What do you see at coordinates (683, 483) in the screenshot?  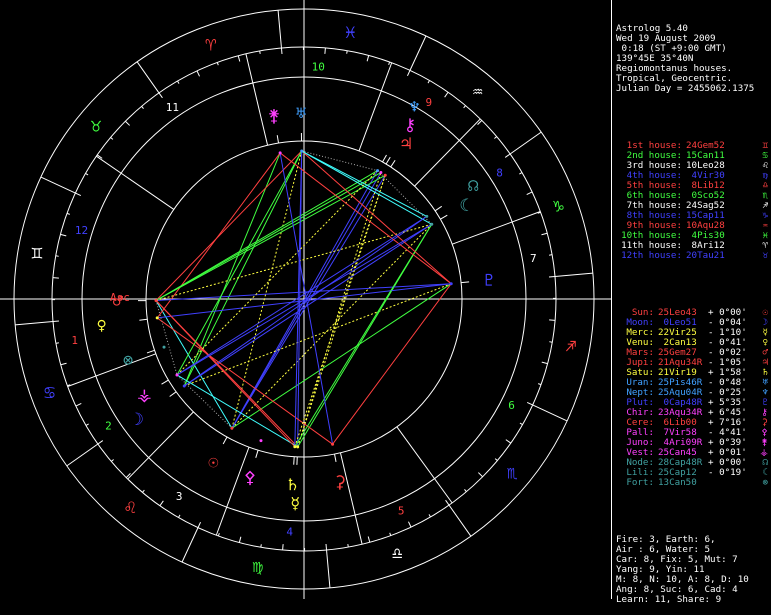 I see `planet-position: 13Can50` at bounding box center [683, 483].